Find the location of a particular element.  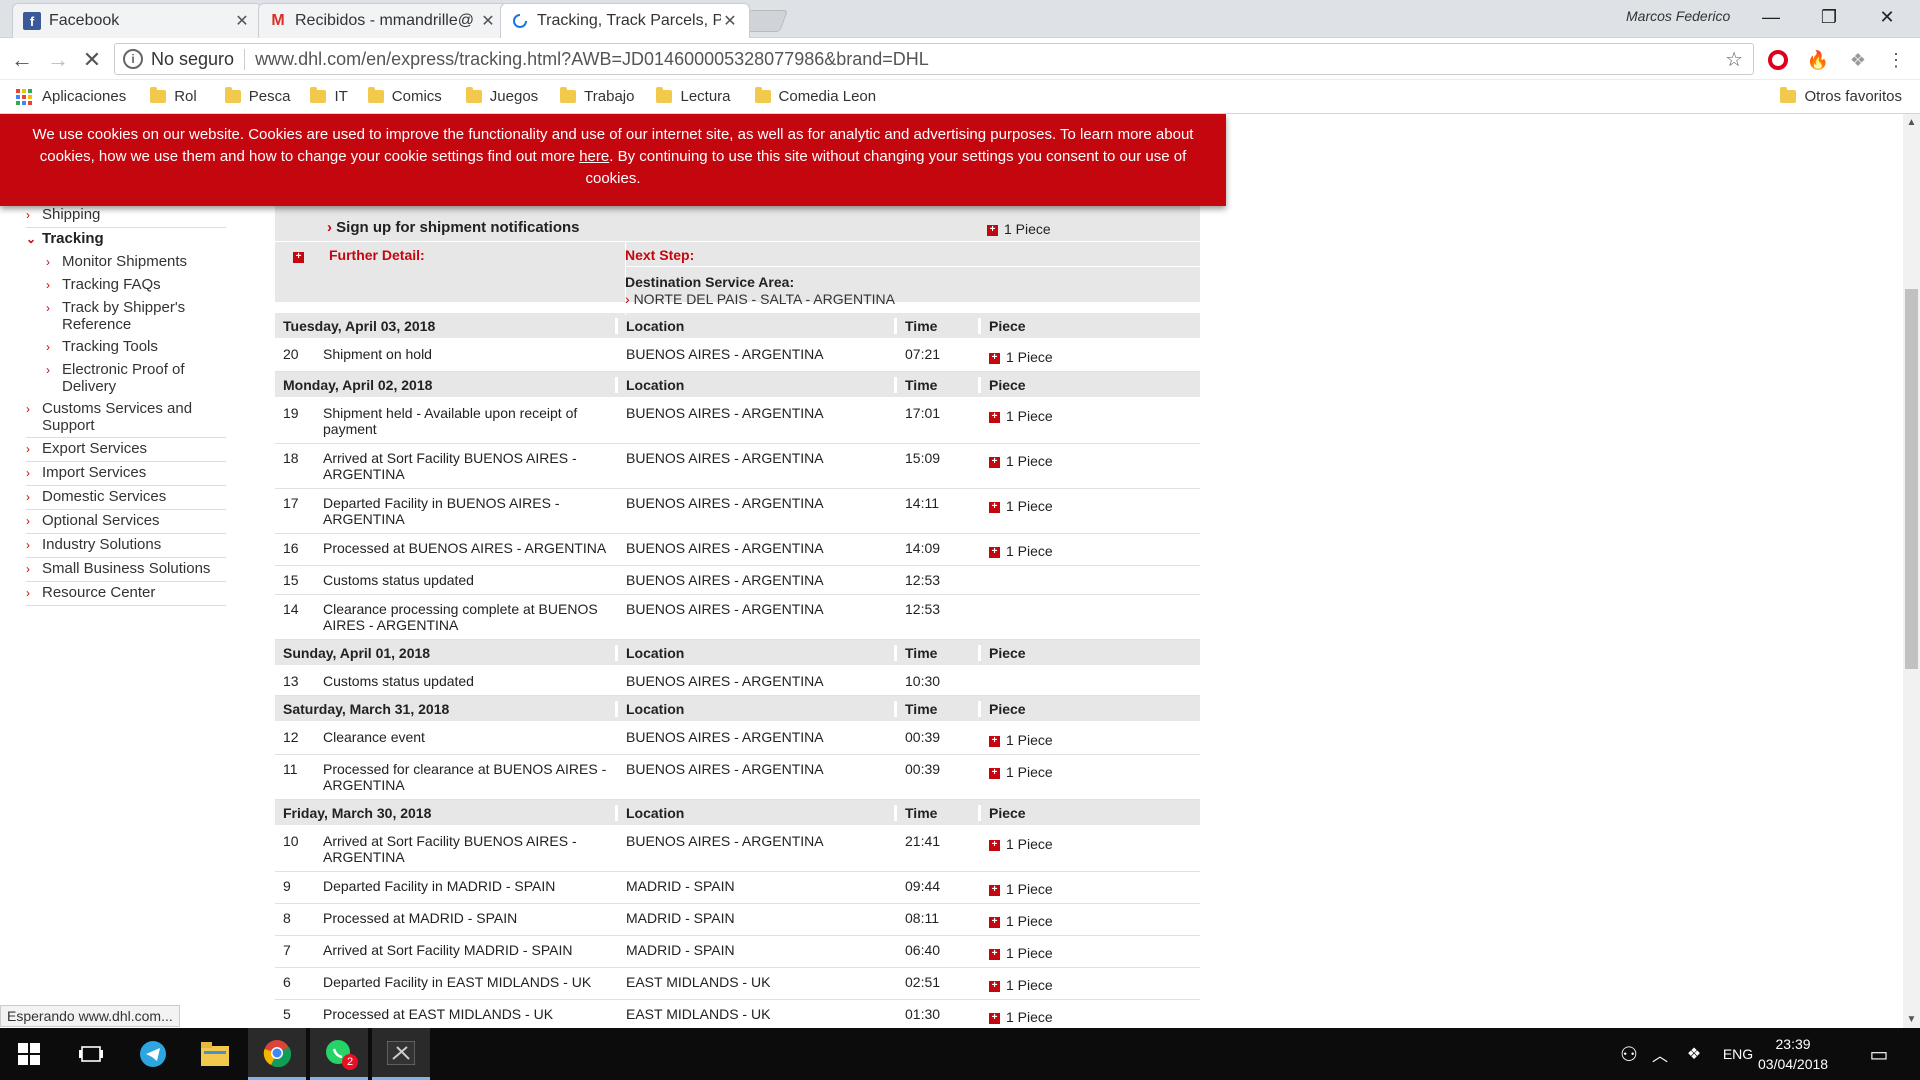

bookmark-folder: IT is located at coordinates (329, 96).